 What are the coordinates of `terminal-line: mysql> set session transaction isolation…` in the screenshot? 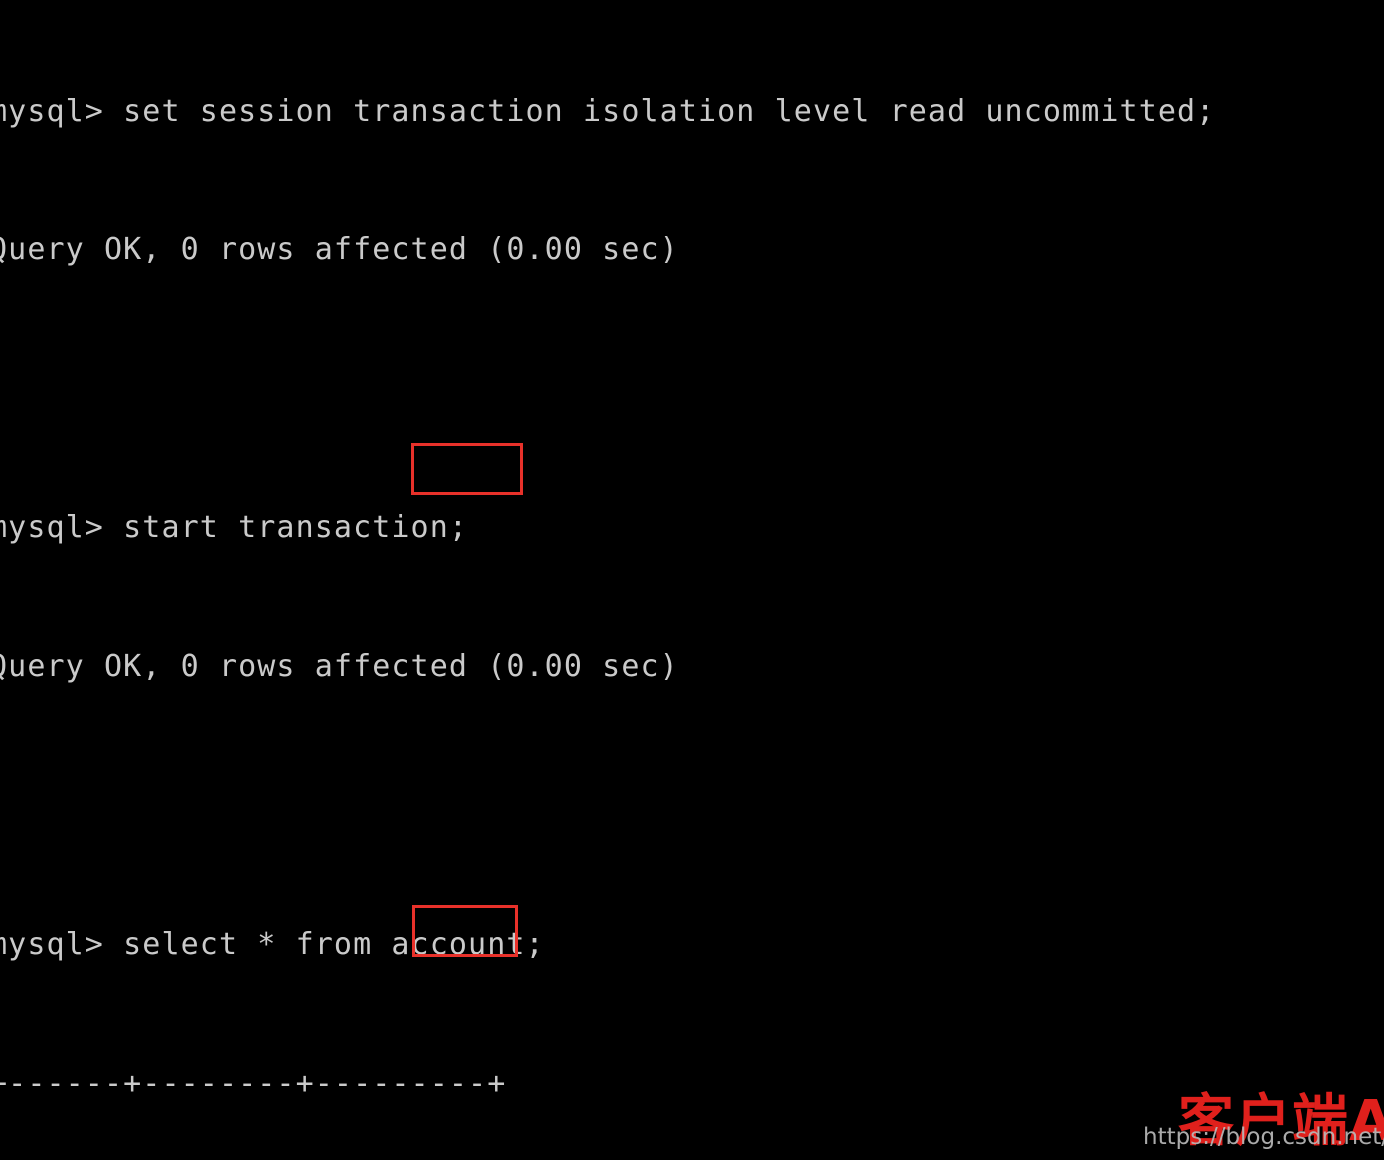 It's located at (608, 111).